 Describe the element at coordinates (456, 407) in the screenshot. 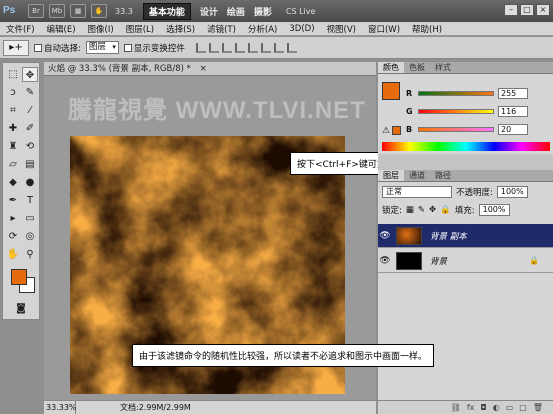

I see `link-layers-icon: ⛓` at that location.